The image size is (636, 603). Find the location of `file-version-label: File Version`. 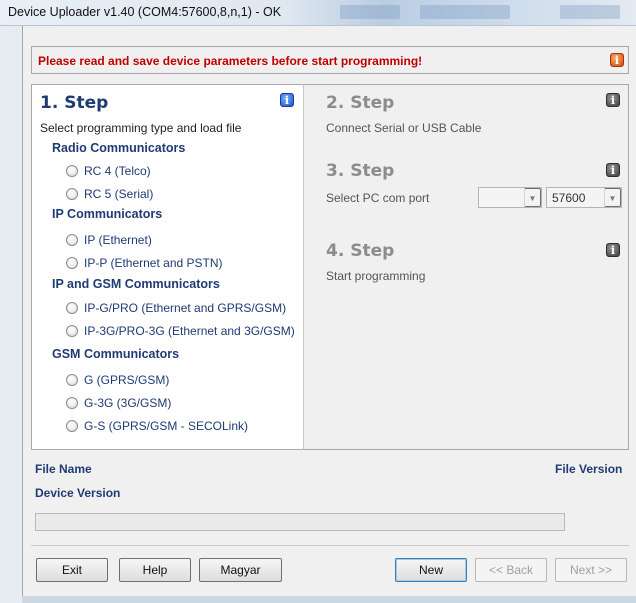

file-version-label: File Version is located at coordinates (589, 469).